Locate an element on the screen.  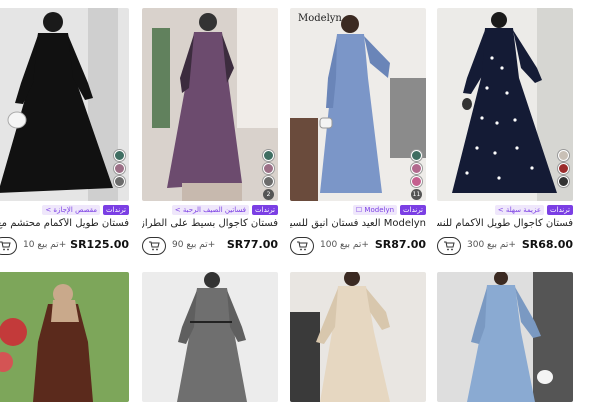
tag-row: ترندات عزيمة سهلة > is located at coordinates (533, 210).